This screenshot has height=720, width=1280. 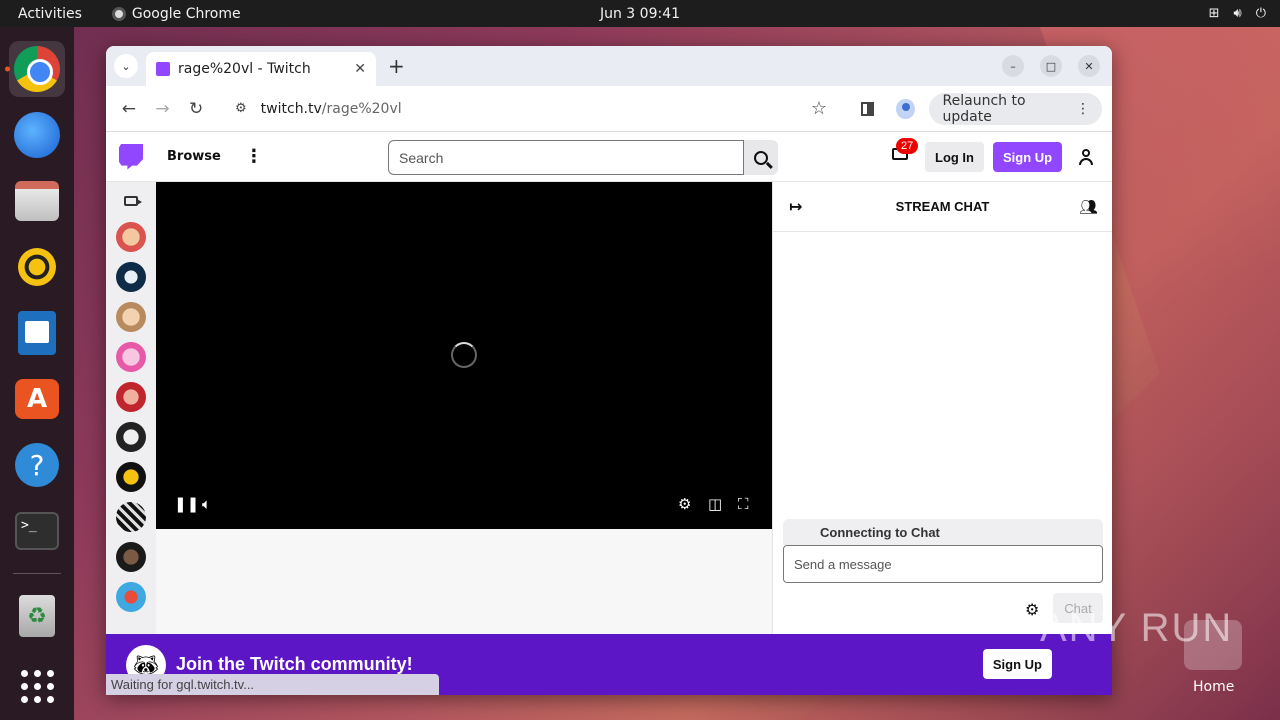 I want to click on inbox-badge: 27, so click(x=907, y=146).